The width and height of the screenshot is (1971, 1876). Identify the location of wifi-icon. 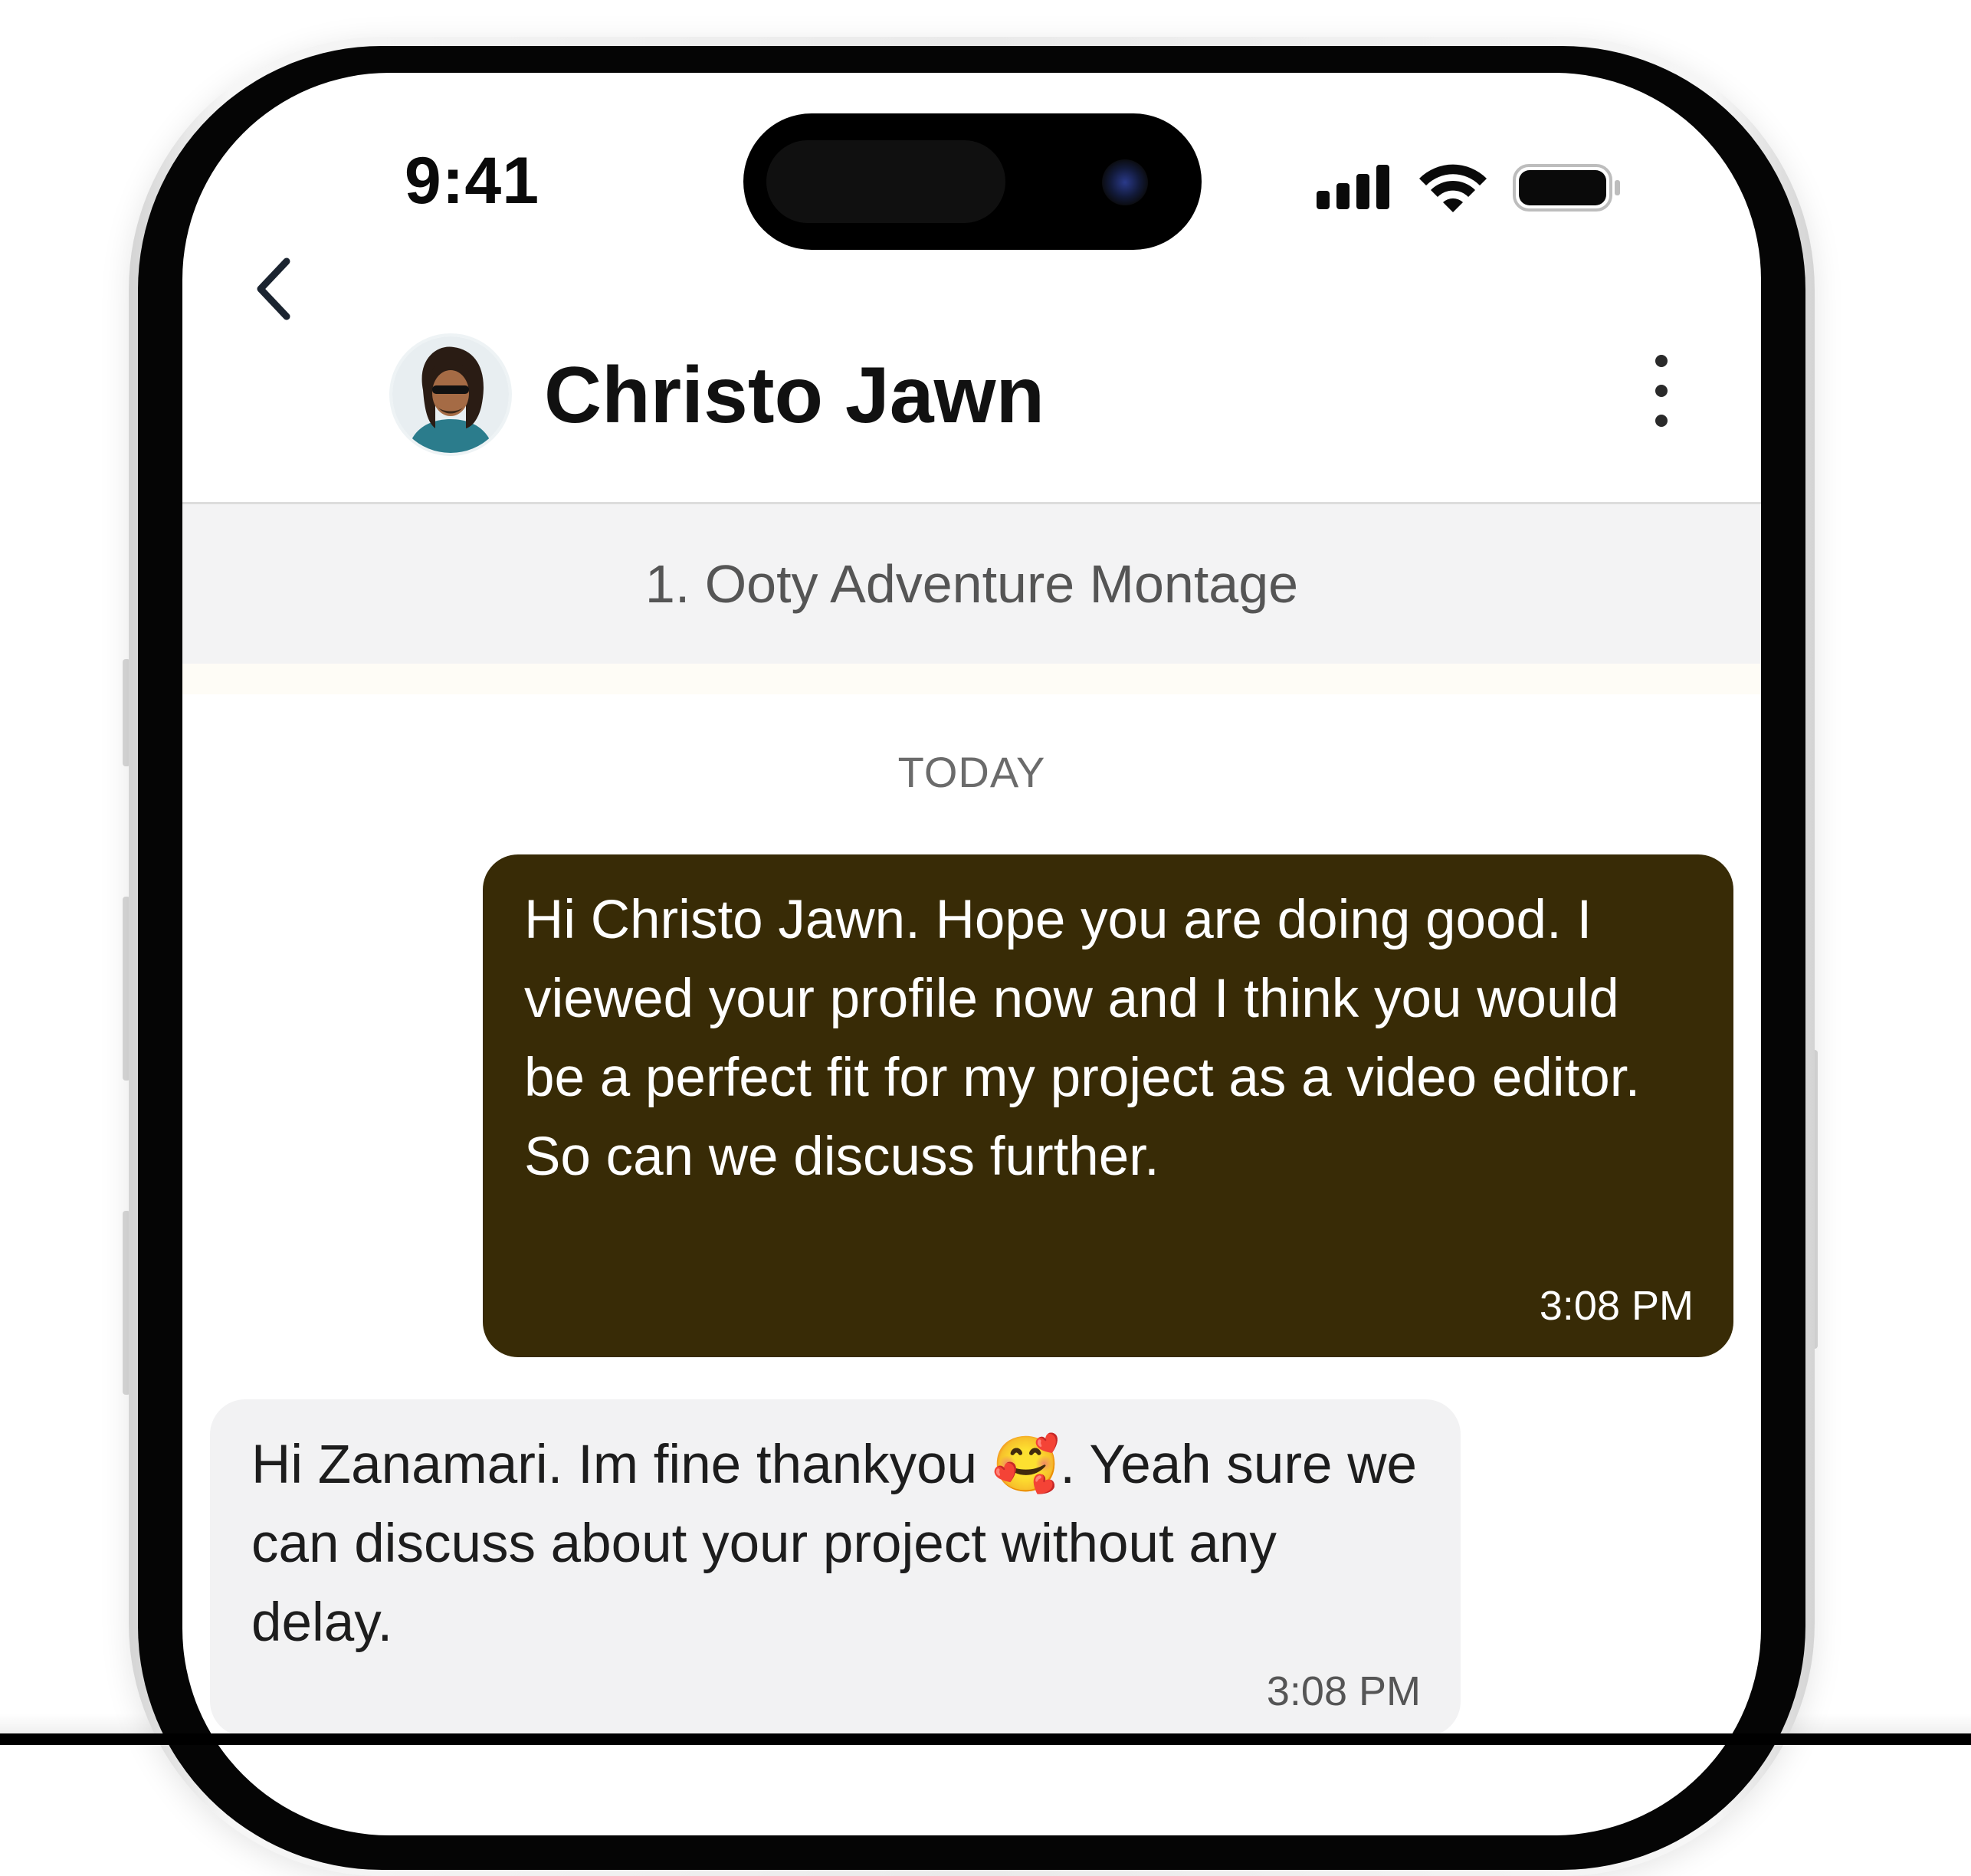
(1453, 188).